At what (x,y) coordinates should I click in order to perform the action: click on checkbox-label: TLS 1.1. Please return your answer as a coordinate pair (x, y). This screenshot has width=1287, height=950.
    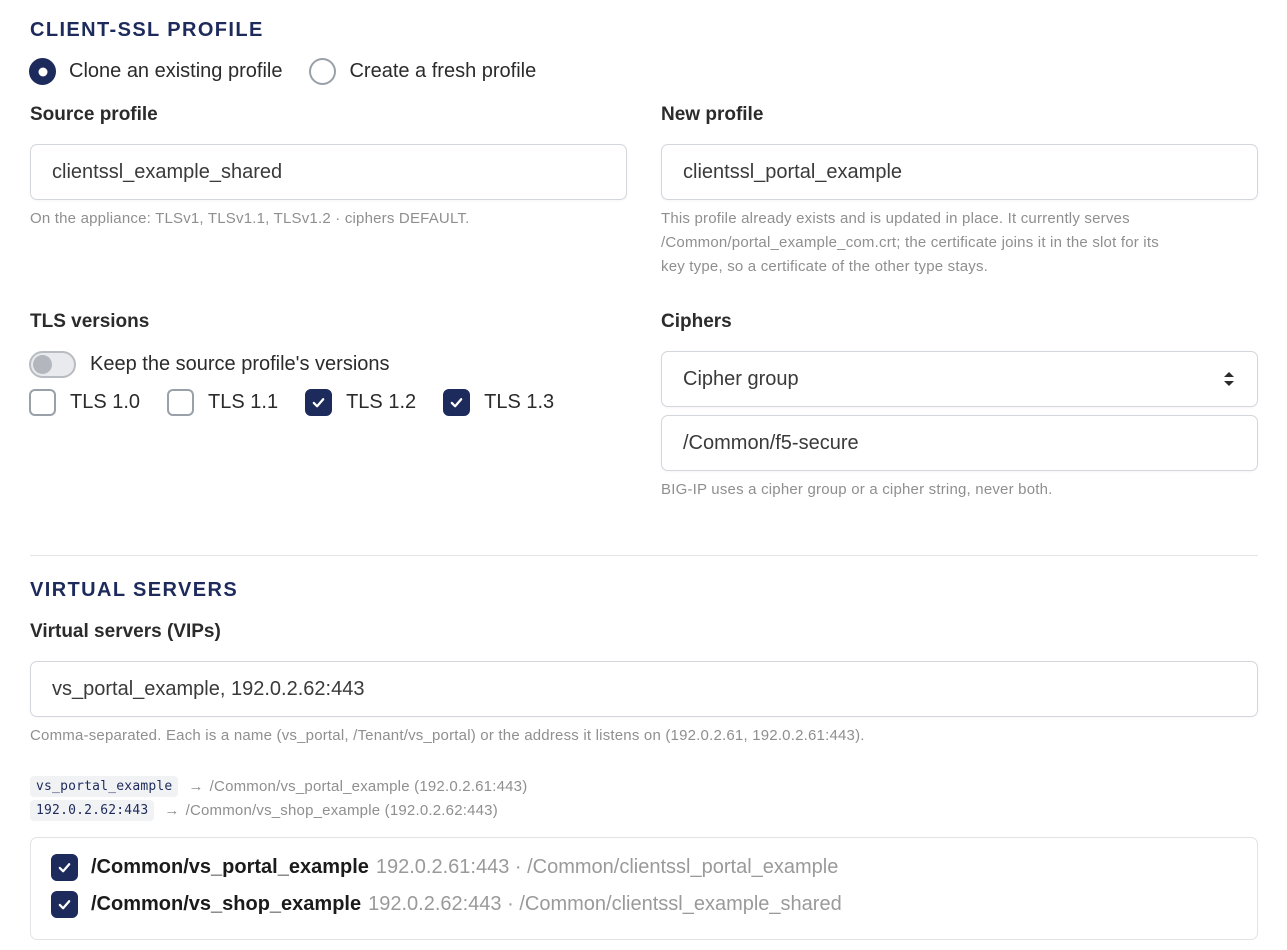
    Looking at the image, I should click on (243, 402).